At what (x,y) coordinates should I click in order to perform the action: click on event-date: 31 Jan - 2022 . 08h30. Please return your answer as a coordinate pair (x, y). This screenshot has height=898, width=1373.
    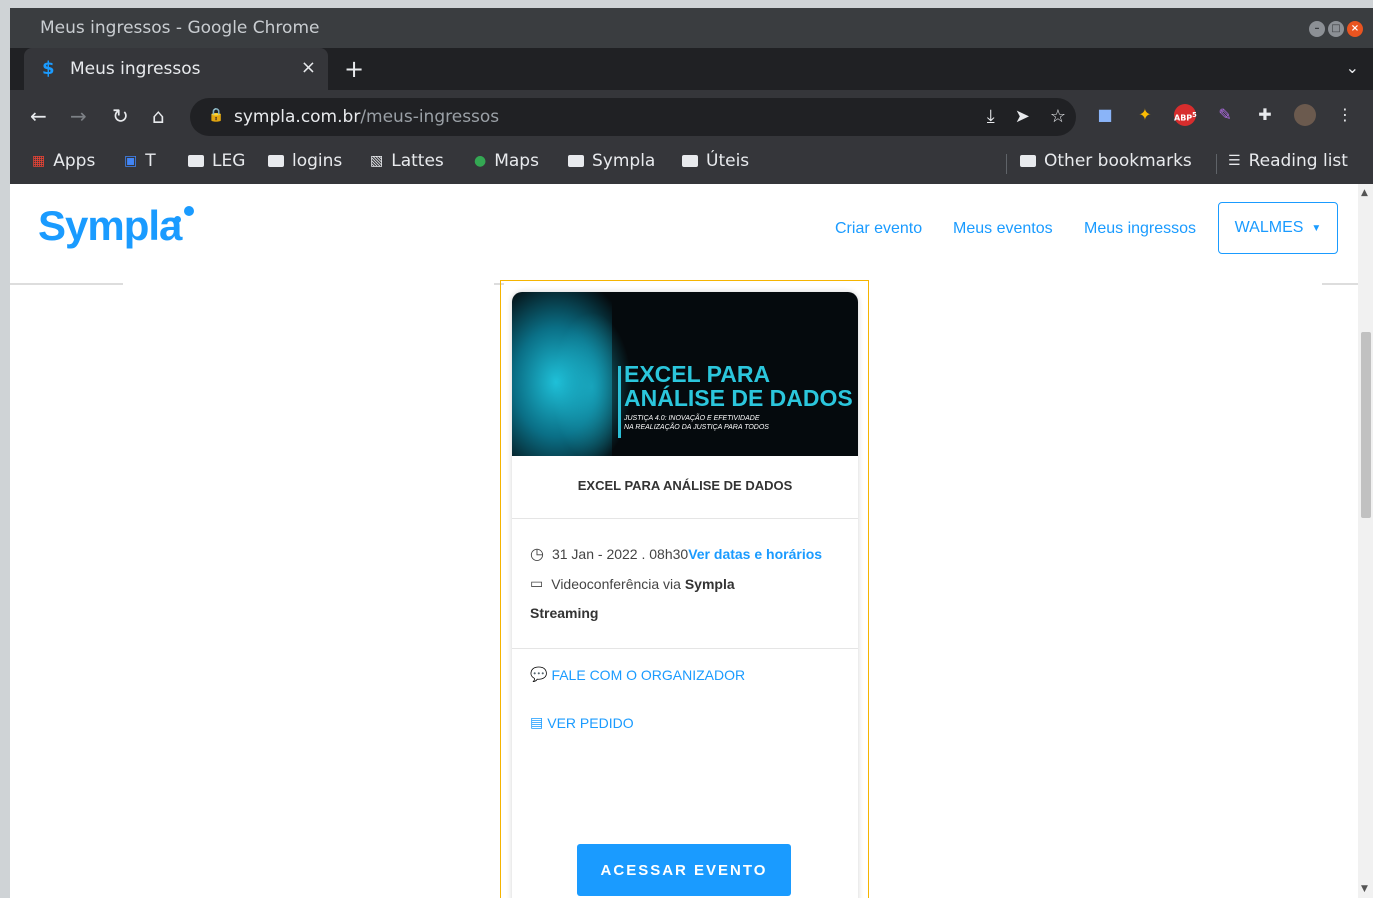
    Looking at the image, I should click on (620, 554).